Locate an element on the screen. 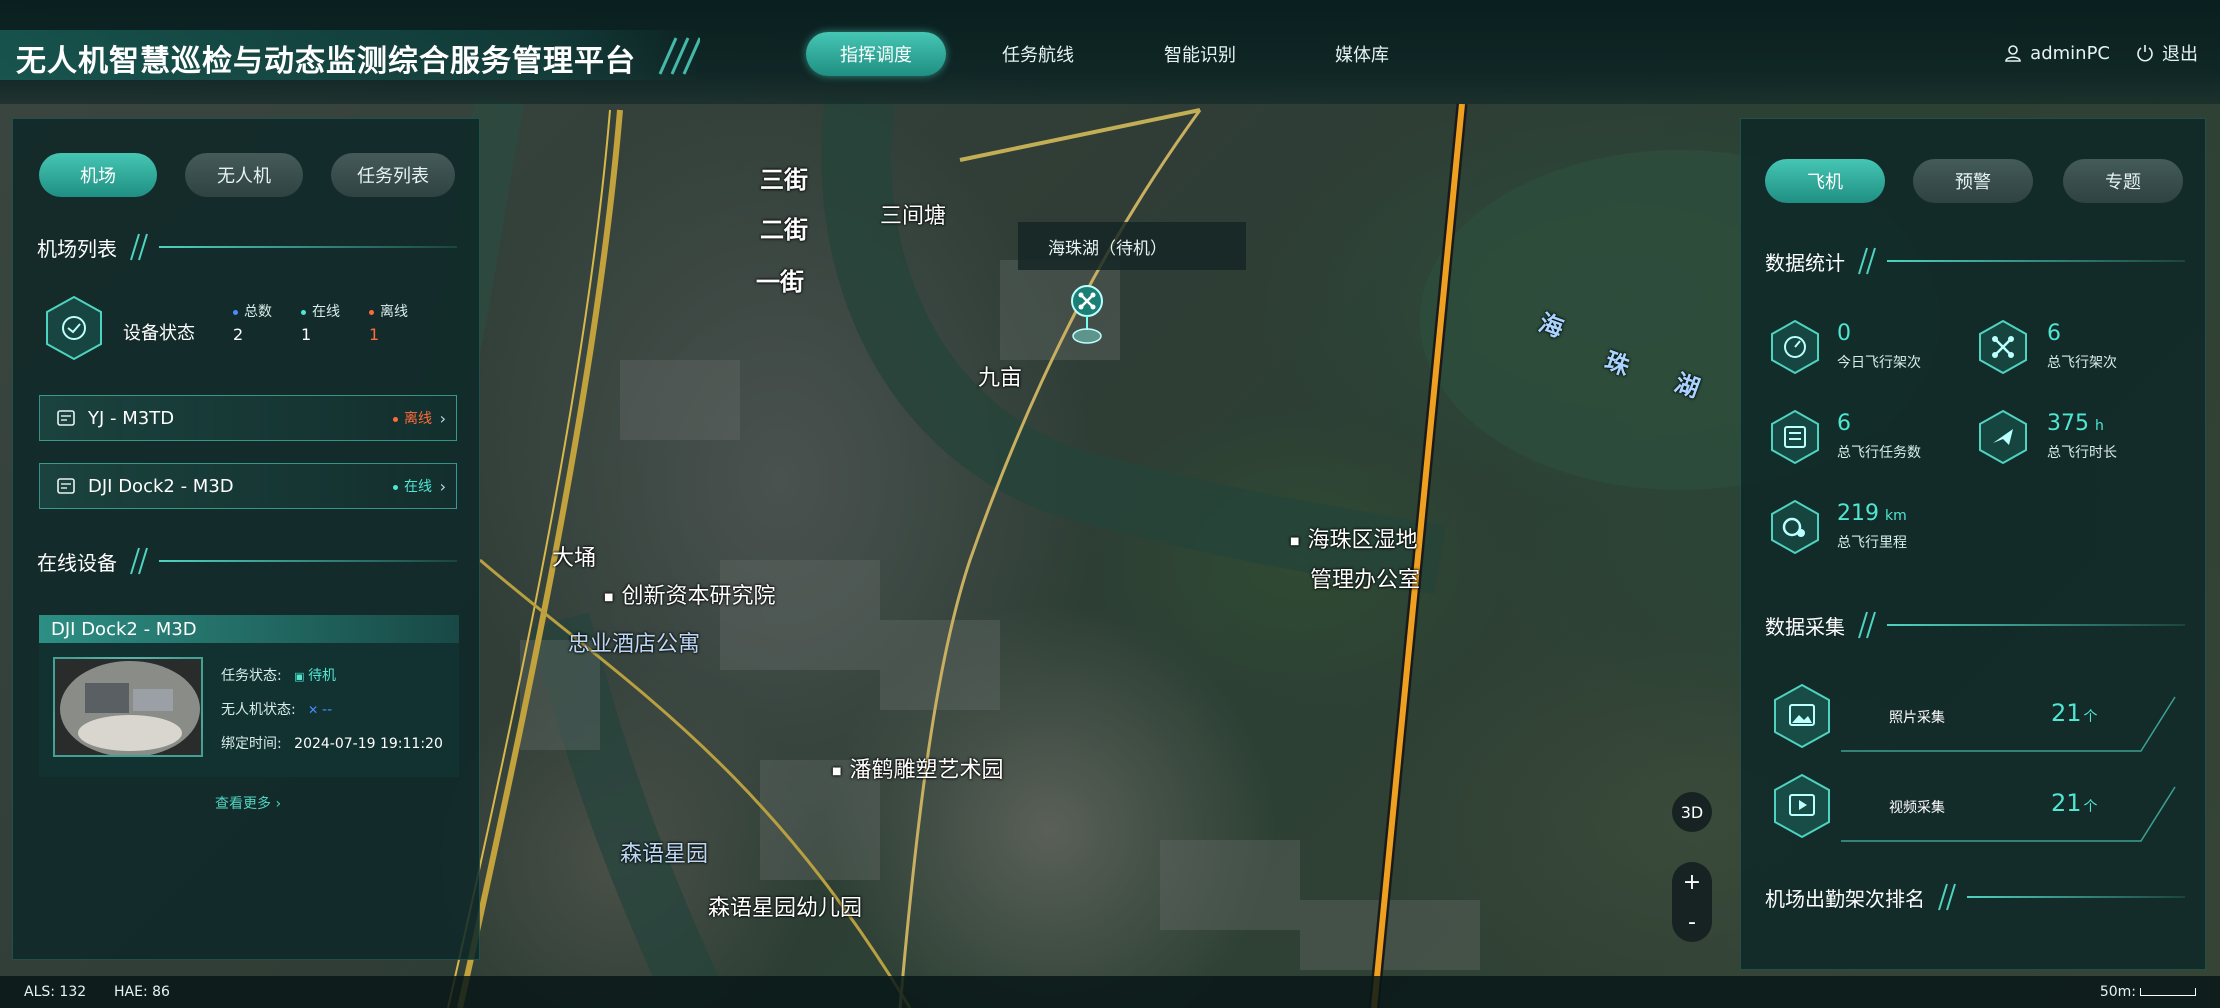  dock-row-dji-dock2-m3d: DJI Dock2 - M3D 在线 › is located at coordinates (248, 486).